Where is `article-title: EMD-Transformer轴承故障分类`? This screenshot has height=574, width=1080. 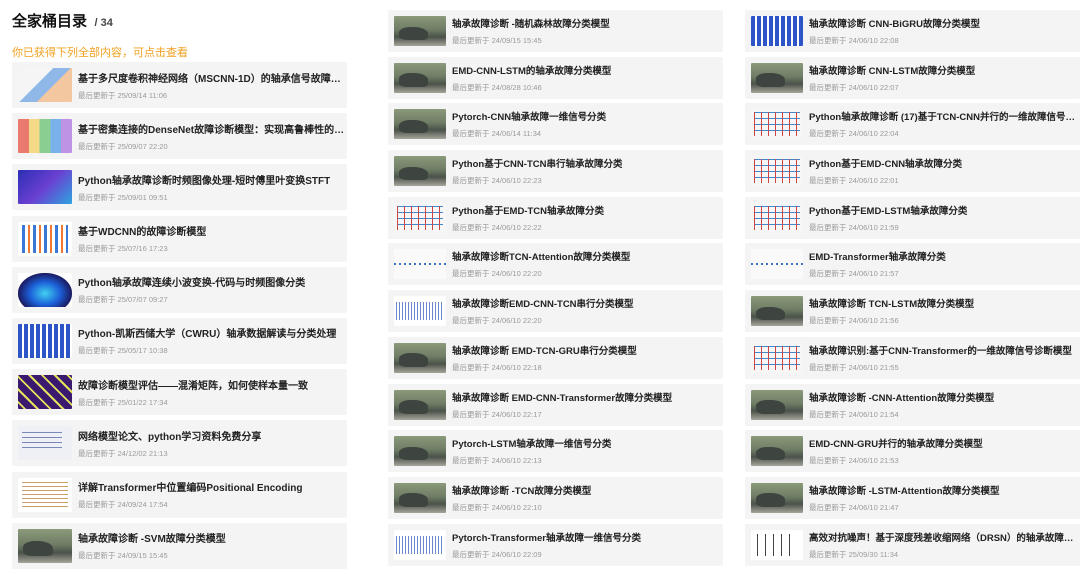
article-title: EMD-Transformer轴承故障分类 is located at coordinates (877, 256).